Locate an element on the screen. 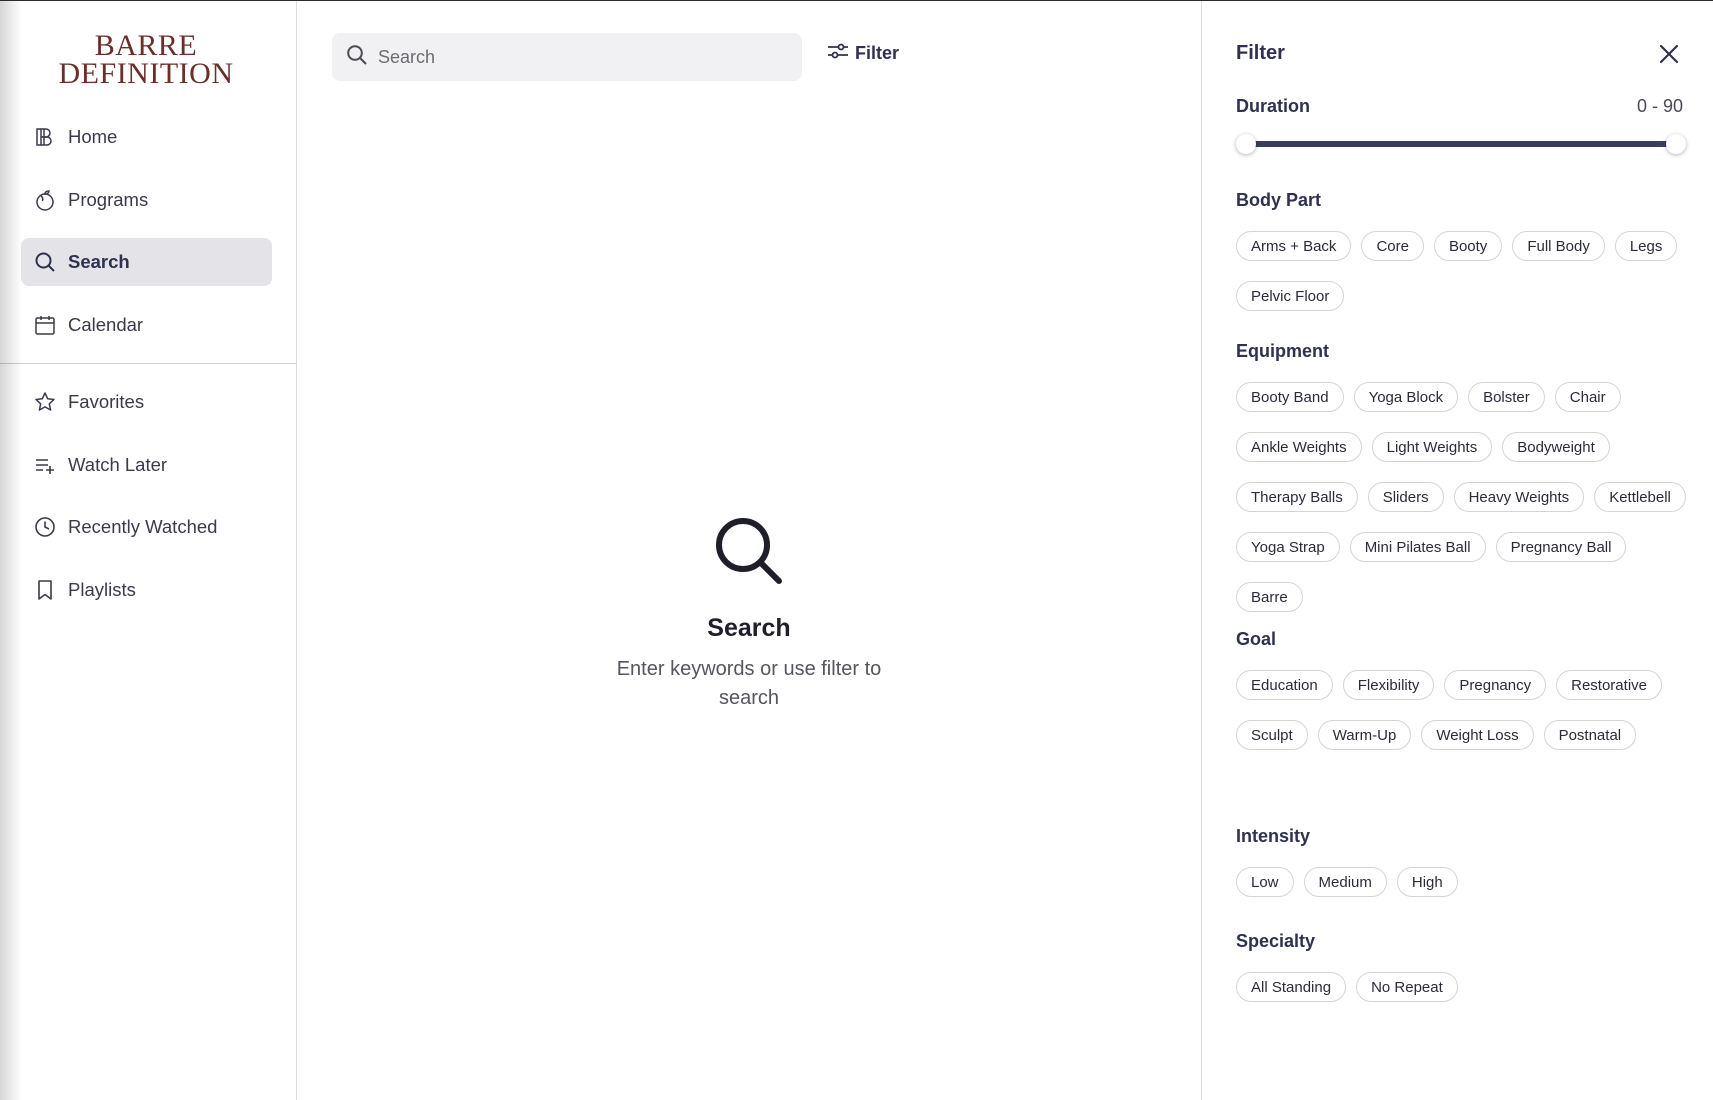 The width and height of the screenshot is (1713, 1100). filter-chip-bolster: Bolster is located at coordinates (1506, 397).